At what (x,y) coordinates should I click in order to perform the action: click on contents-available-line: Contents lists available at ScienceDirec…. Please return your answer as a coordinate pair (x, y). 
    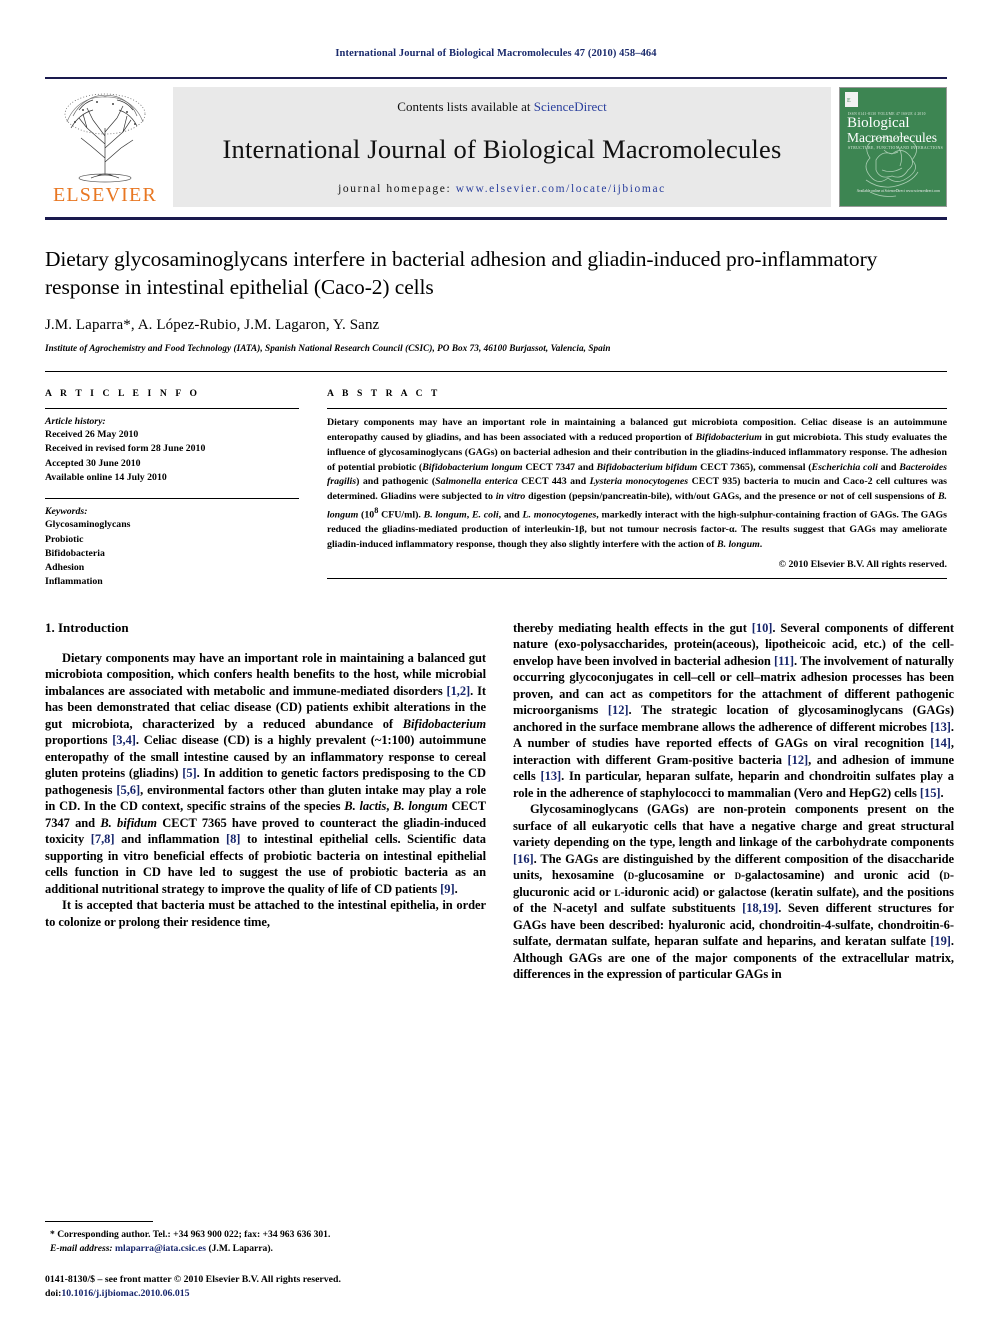
    Looking at the image, I should click on (501, 107).